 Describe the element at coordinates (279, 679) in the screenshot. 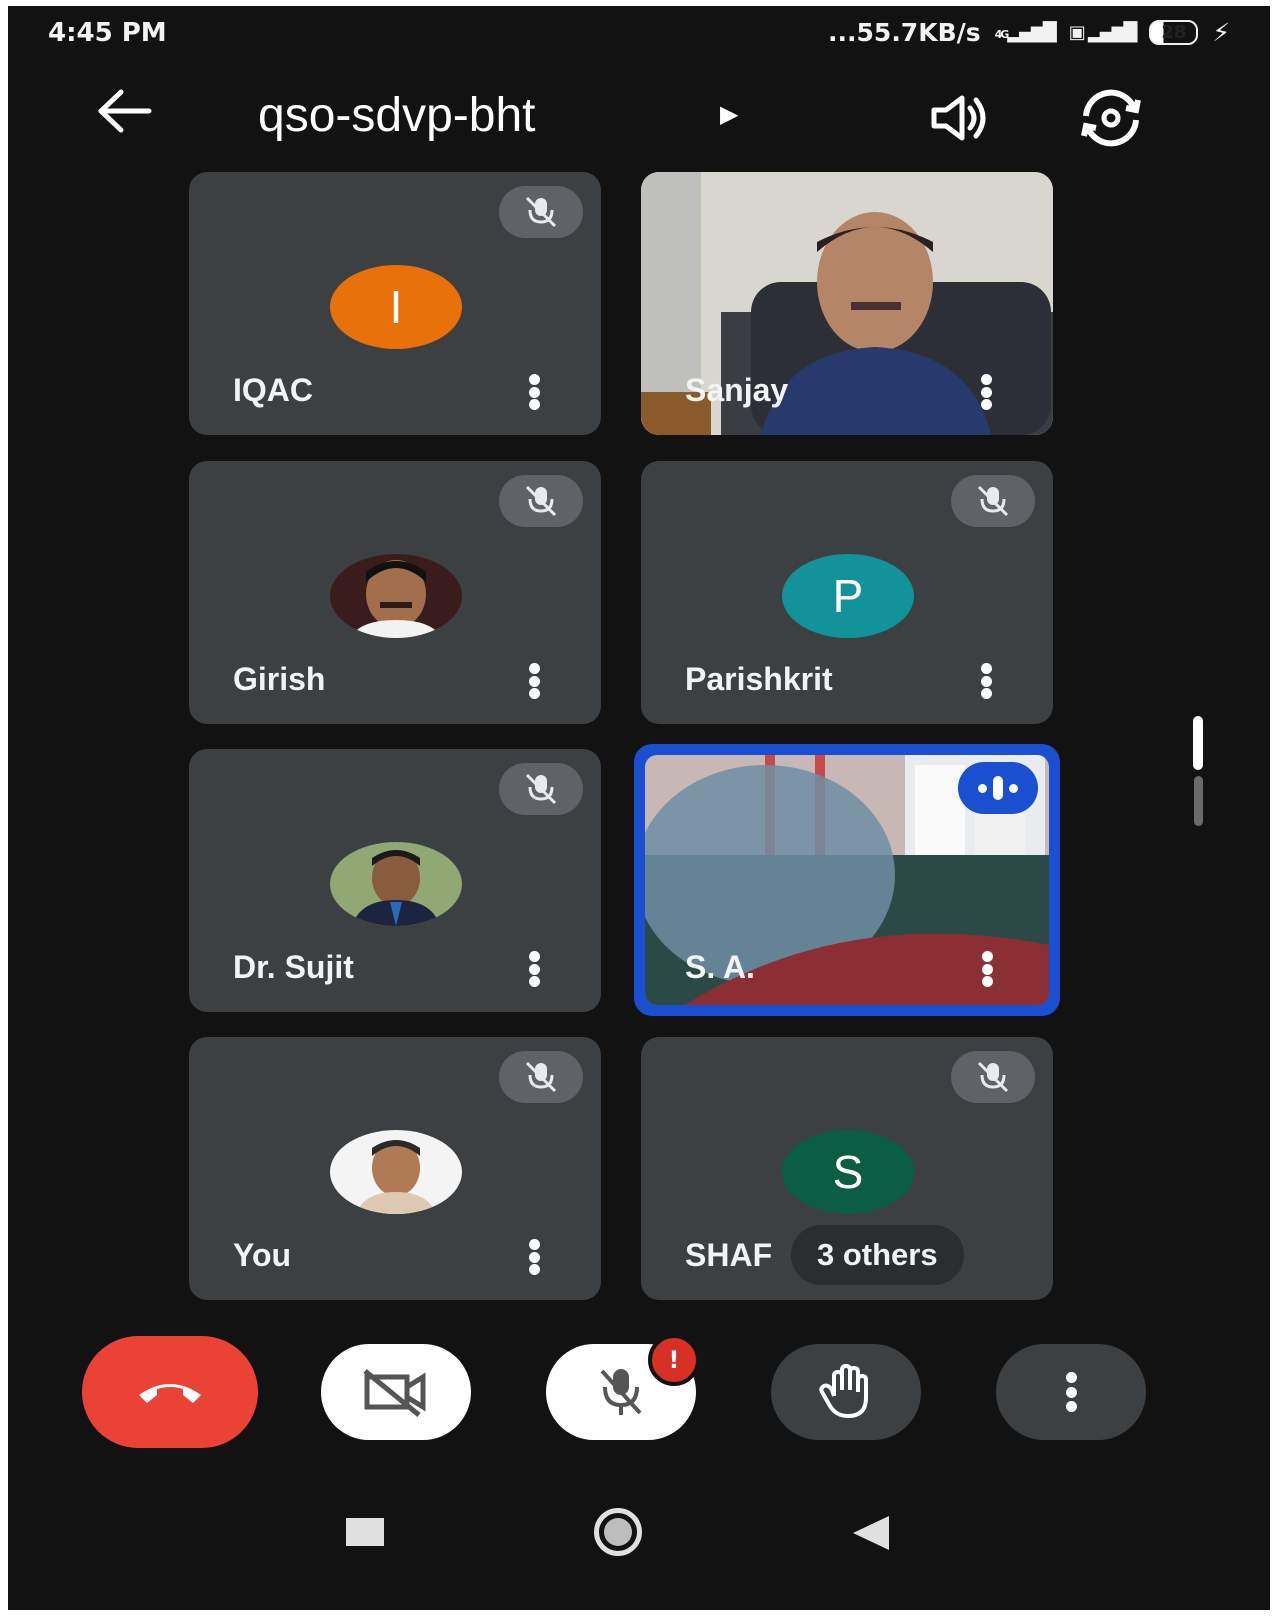

I see `participant-name: Girish` at that location.